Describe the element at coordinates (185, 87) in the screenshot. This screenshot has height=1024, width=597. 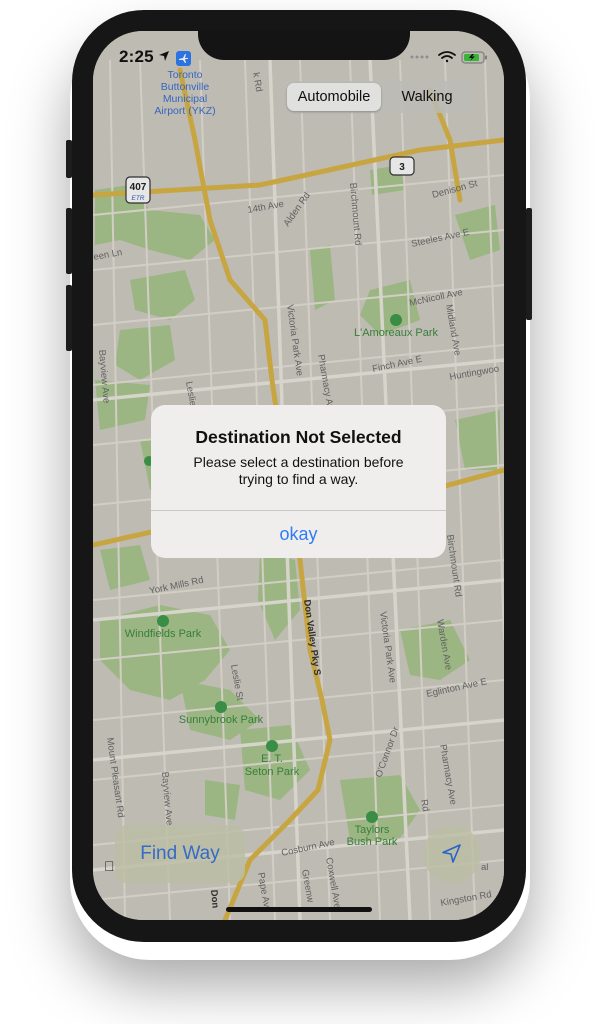
I see `map-label: Buttonville` at that location.